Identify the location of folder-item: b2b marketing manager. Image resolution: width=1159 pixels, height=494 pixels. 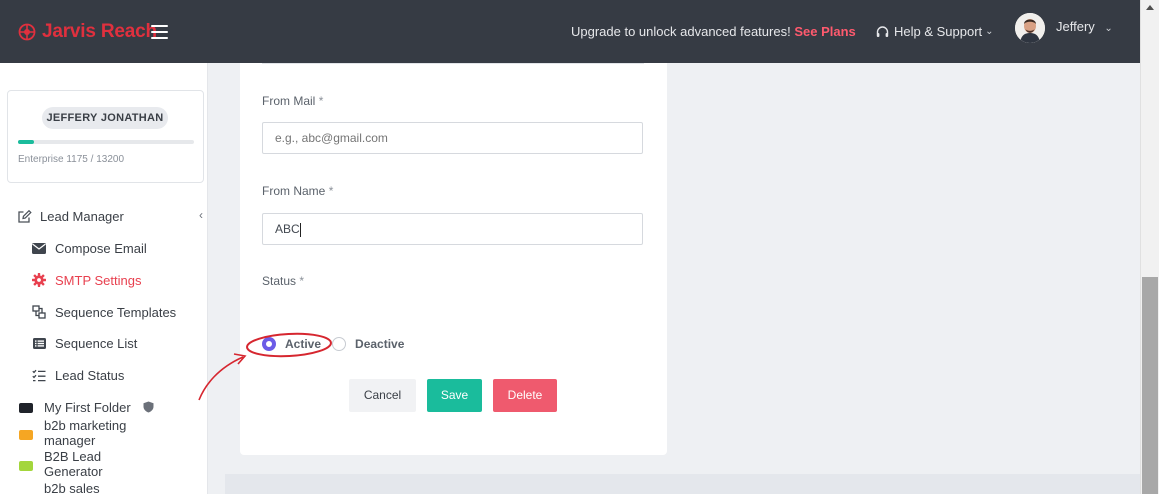
(79, 433).